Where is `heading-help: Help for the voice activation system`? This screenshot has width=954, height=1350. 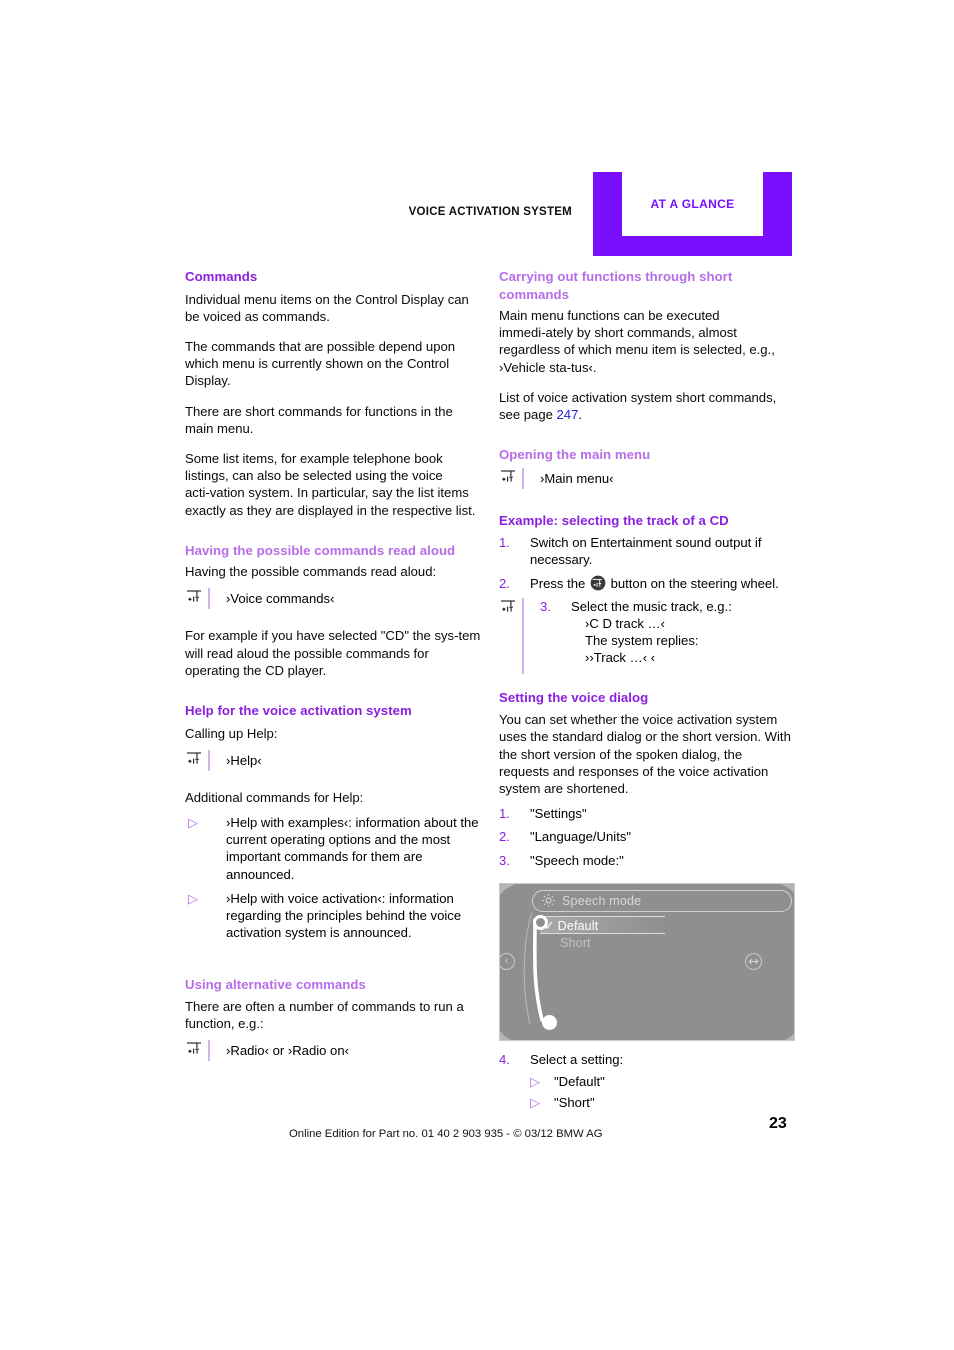
heading-help: Help for the voice activation system is located at coordinates (298, 711).